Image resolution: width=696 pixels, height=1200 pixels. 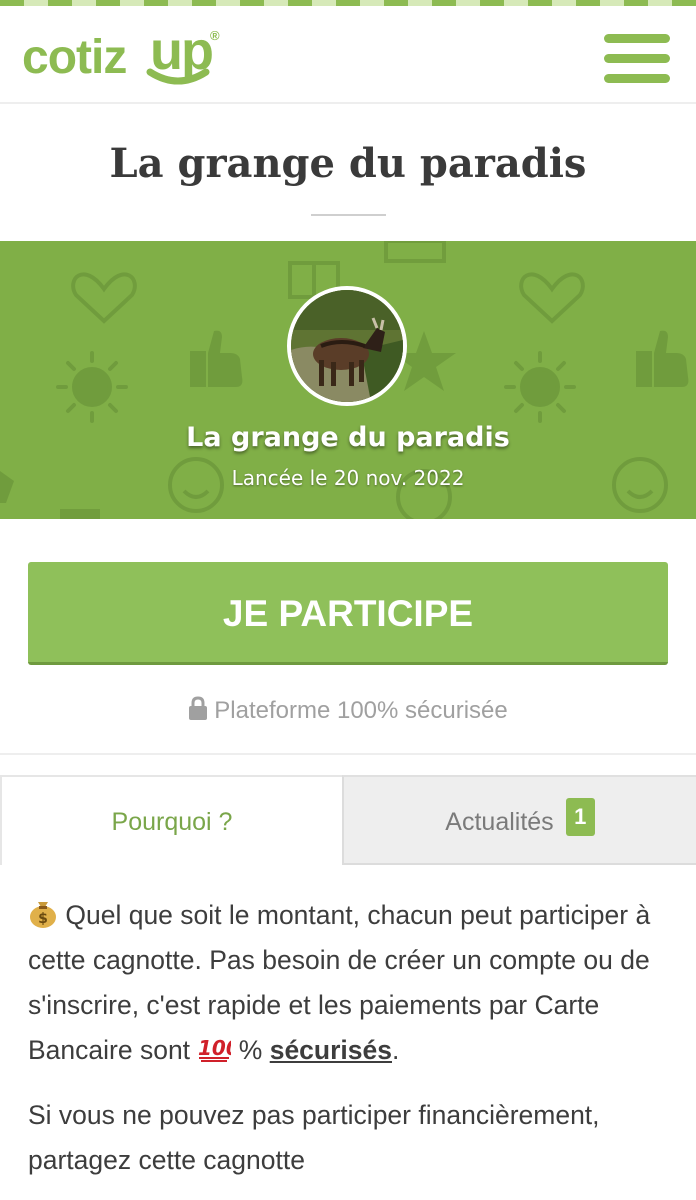 What do you see at coordinates (331, 1050) in the screenshot?
I see `secured-link: sécurisés` at bounding box center [331, 1050].